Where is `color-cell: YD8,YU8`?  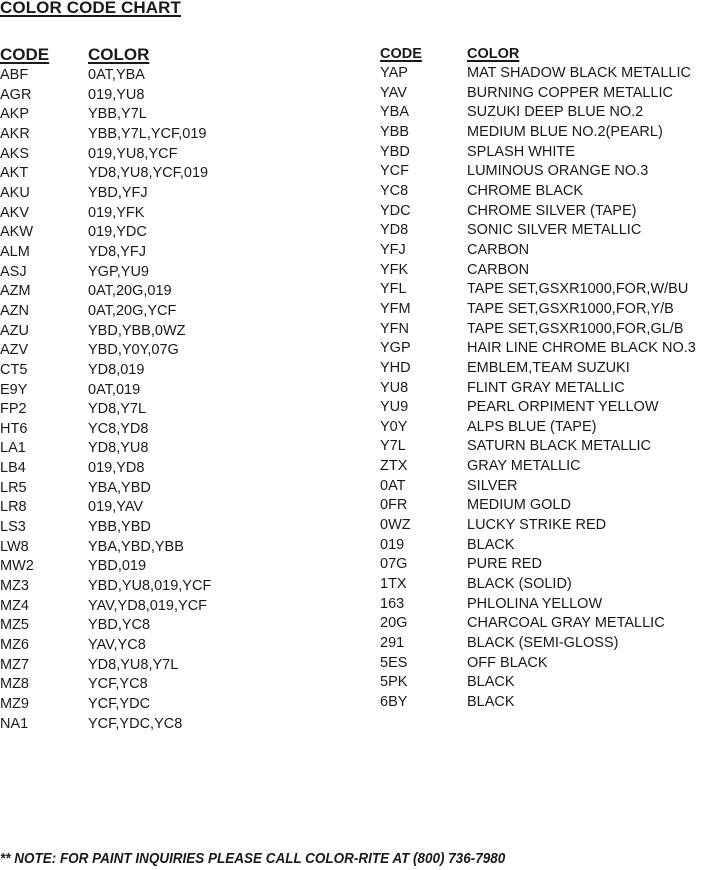 color-cell: YD8,YU8 is located at coordinates (118, 448).